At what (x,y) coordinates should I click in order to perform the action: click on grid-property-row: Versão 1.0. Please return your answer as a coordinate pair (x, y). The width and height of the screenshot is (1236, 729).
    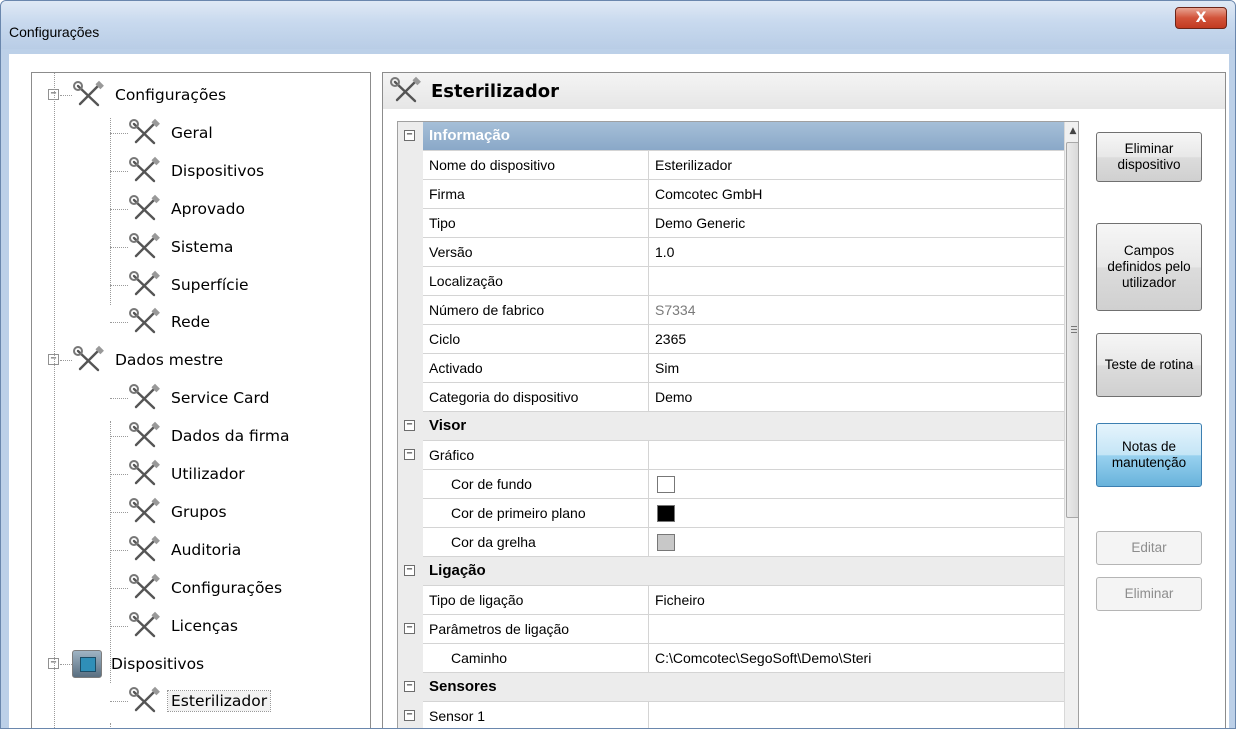
    Looking at the image, I should click on (731, 252).